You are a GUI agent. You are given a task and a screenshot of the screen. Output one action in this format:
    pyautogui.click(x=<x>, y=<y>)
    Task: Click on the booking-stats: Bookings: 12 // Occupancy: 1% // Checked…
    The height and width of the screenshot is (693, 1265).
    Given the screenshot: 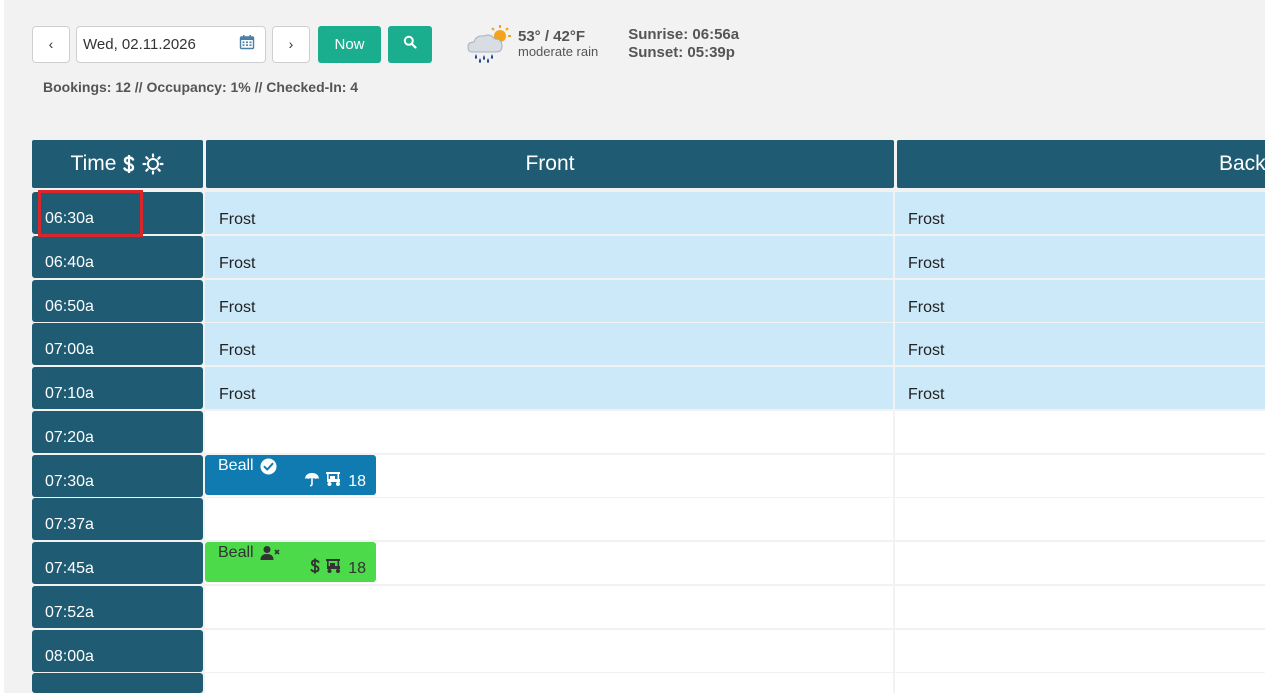 What is the action you would take?
    pyautogui.click(x=201, y=87)
    